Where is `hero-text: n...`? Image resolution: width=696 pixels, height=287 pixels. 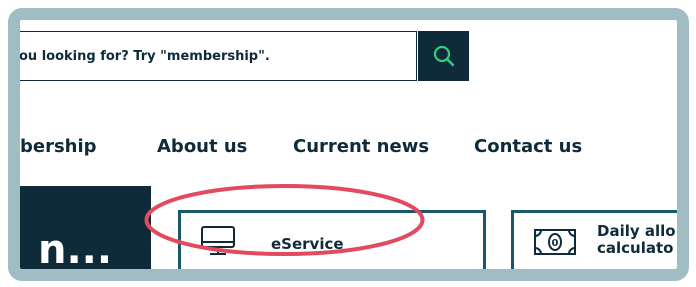
hero-text: n... is located at coordinates (75, 248).